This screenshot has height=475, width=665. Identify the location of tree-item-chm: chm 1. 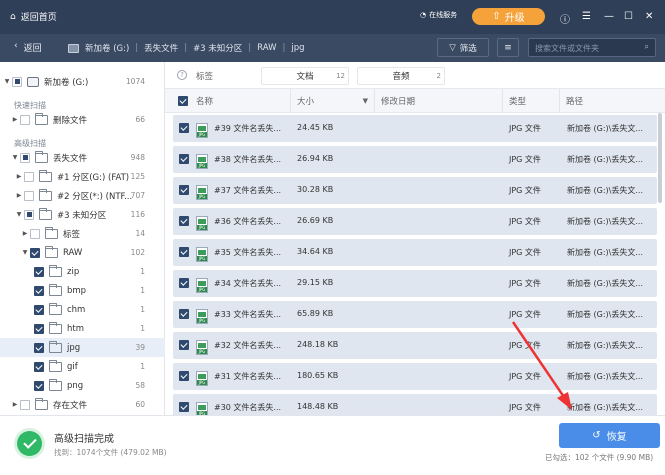
(82, 309).